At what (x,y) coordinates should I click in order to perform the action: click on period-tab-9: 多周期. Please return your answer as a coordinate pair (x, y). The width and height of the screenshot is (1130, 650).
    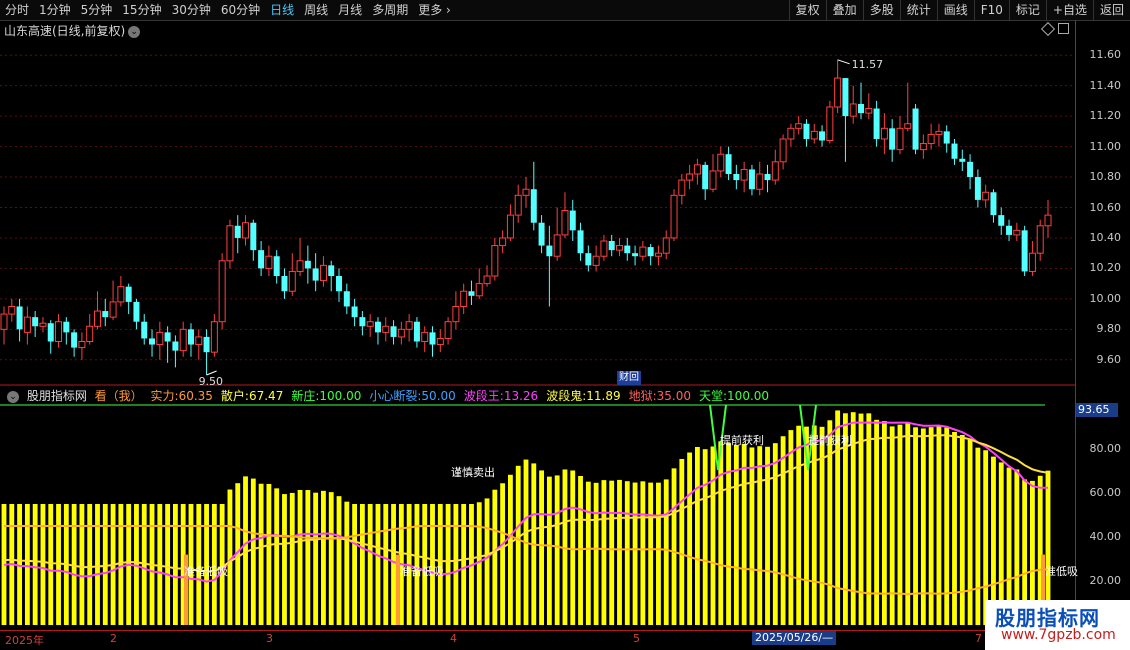
    Looking at the image, I should click on (390, 10).